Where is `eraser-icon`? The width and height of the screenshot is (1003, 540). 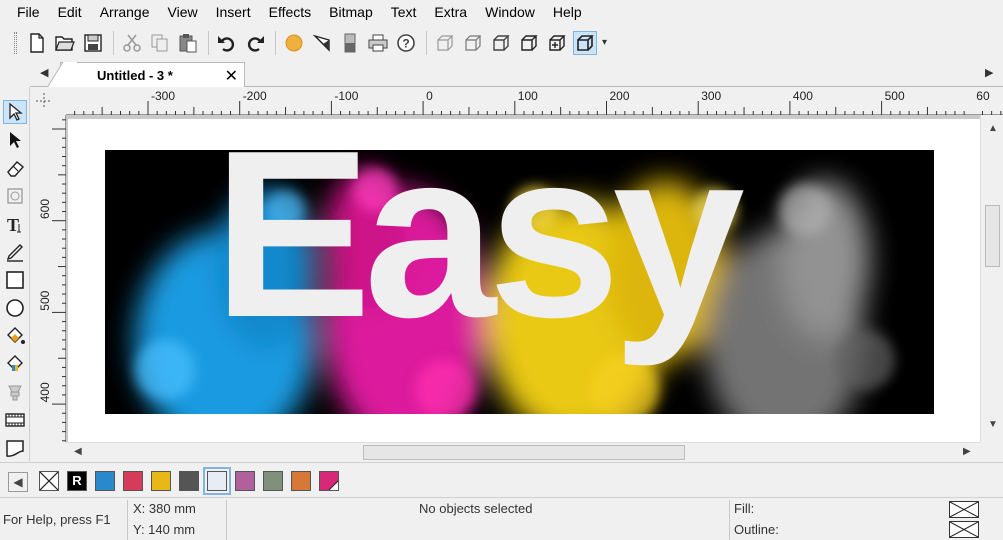
eraser-icon is located at coordinates (16, 169).